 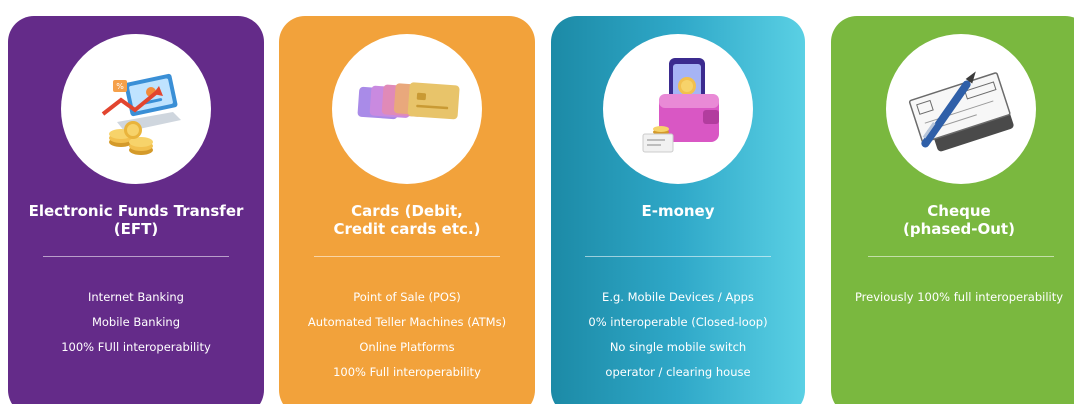 What do you see at coordinates (407, 322) in the screenshot?
I see `list-item: Automated Teller Machines (ATMs)` at bounding box center [407, 322].